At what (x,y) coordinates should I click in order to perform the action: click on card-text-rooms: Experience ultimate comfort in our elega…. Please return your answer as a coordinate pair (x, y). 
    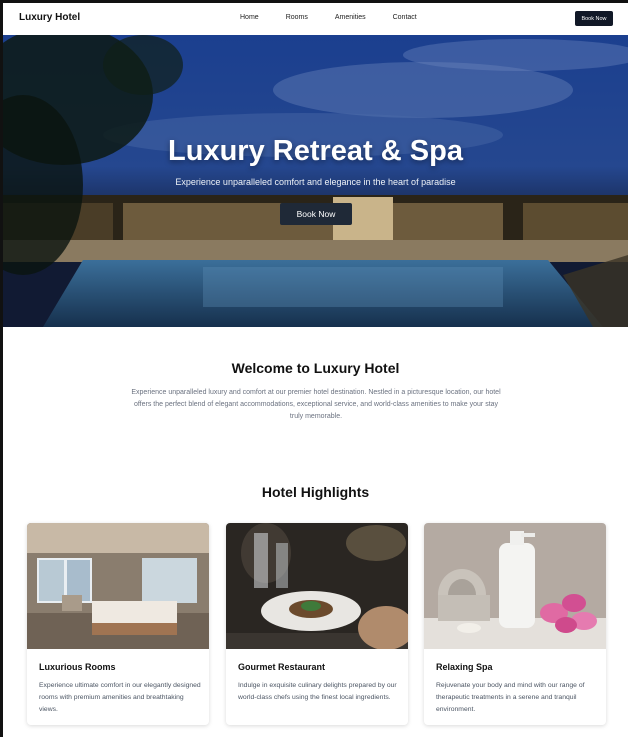
    Looking at the image, I should click on (120, 697).